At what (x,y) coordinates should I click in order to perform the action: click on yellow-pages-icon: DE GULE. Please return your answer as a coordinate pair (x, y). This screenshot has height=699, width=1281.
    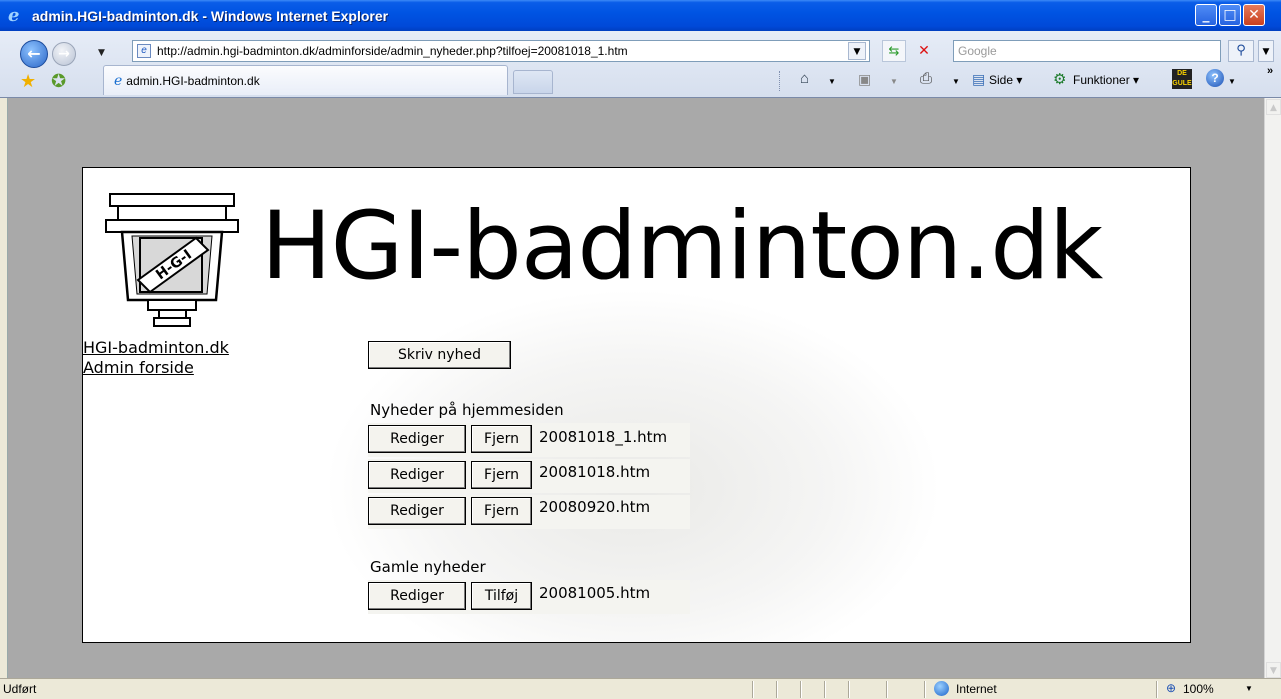
    Looking at the image, I should click on (1182, 79).